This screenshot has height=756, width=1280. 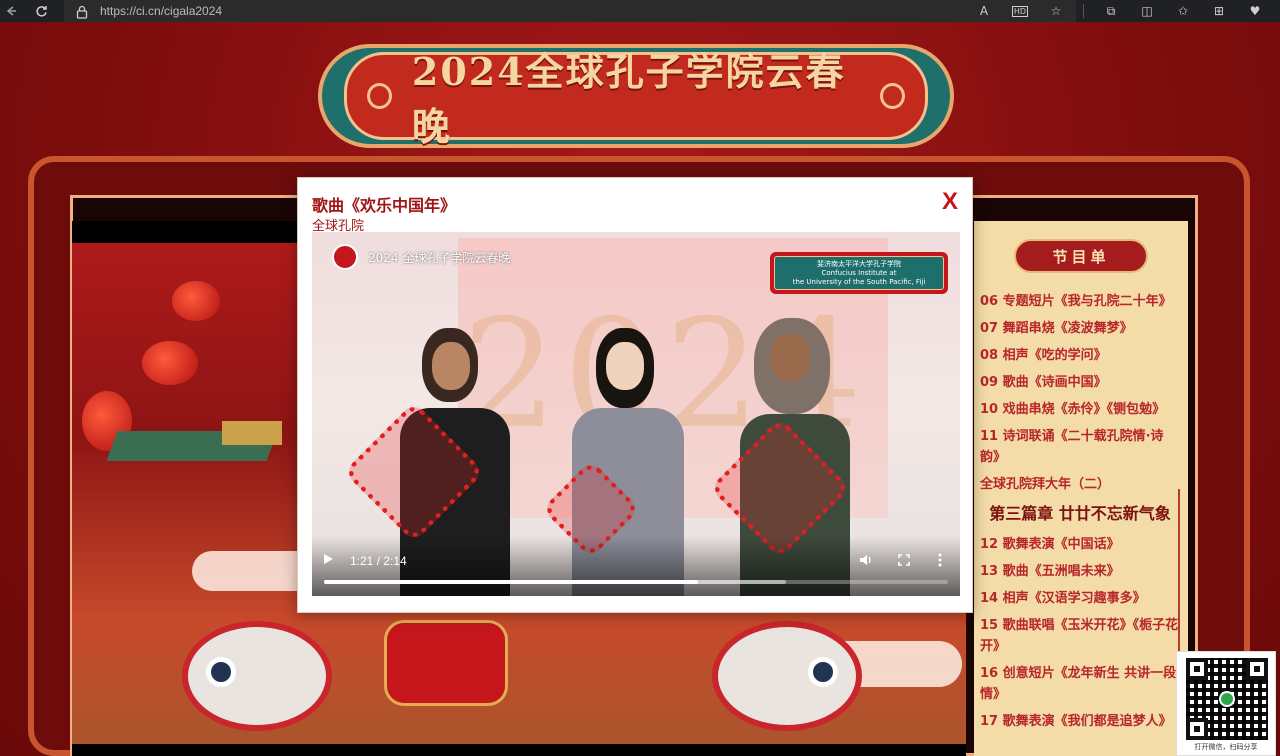 I want to click on program-item: 17 歌舞表演《我们都是追梦人》, so click(x=1080, y=721).